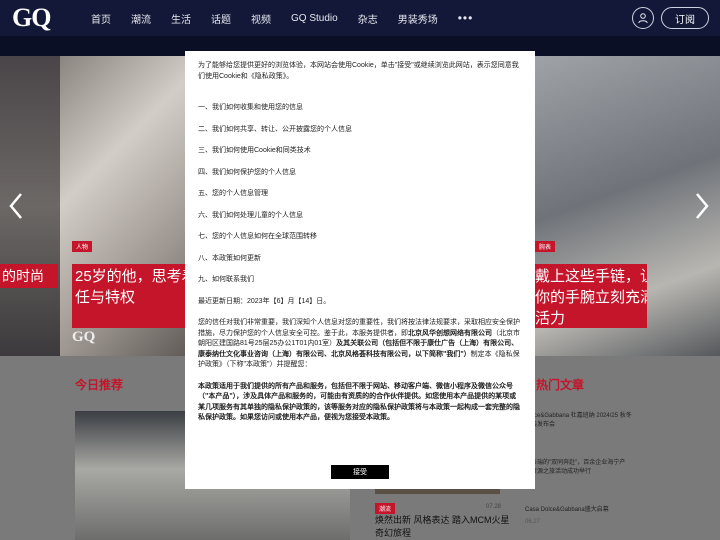  I want to click on hot-article-3: Casa Dolce&Gabbana盛大启幕, so click(590, 510).